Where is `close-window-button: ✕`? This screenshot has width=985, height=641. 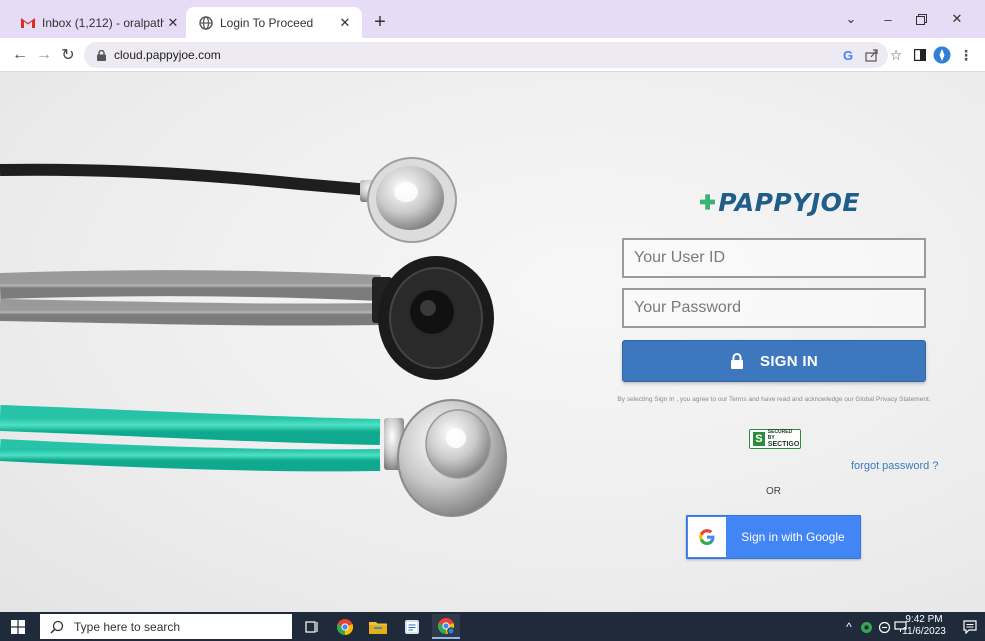 close-window-button: ✕ is located at coordinates (957, 19).